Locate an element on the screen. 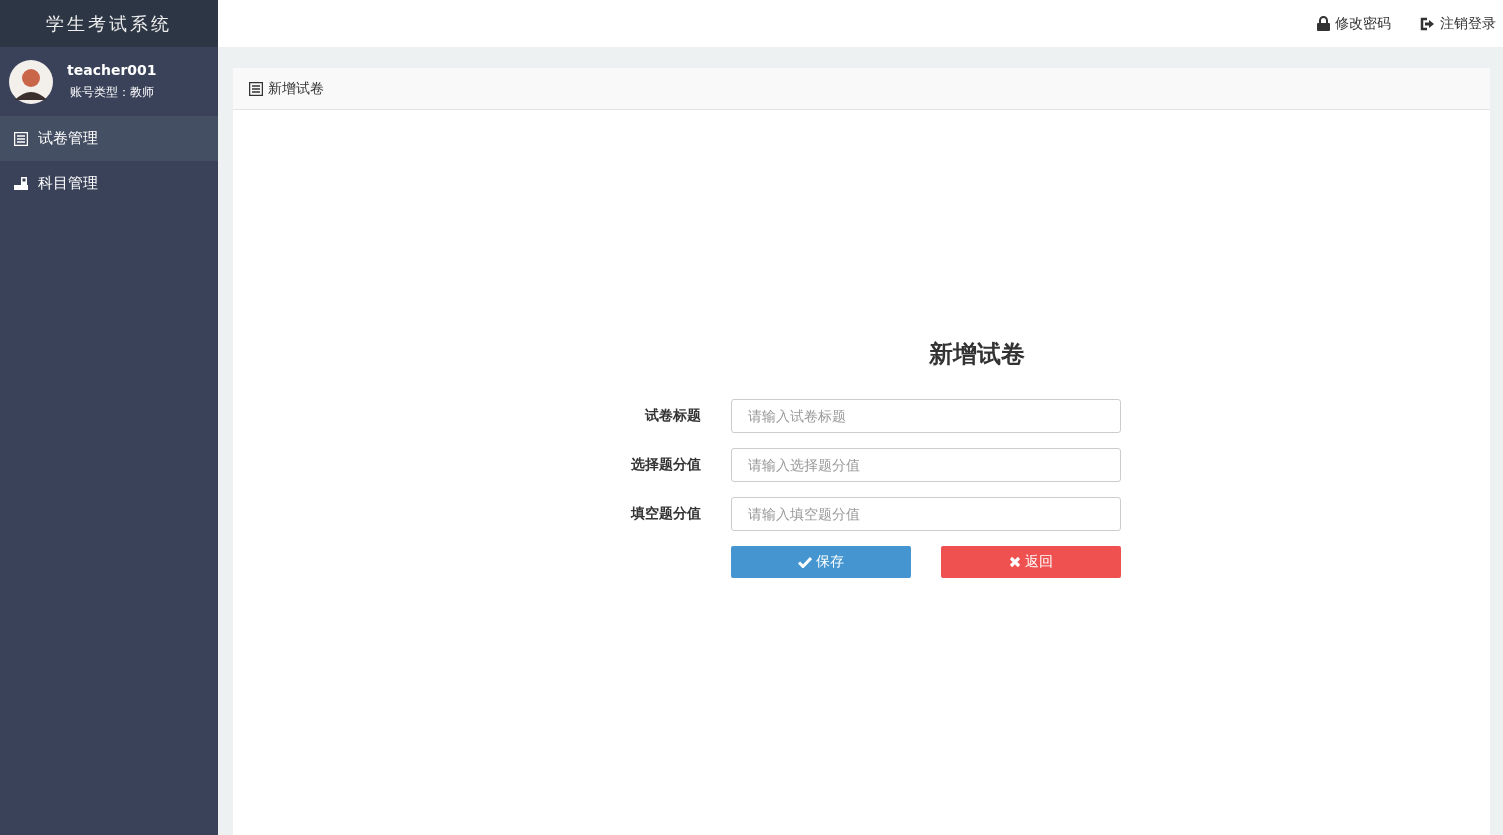 The width and height of the screenshot is (1503, 835). close-icon is located at coordinates (1014, 562).